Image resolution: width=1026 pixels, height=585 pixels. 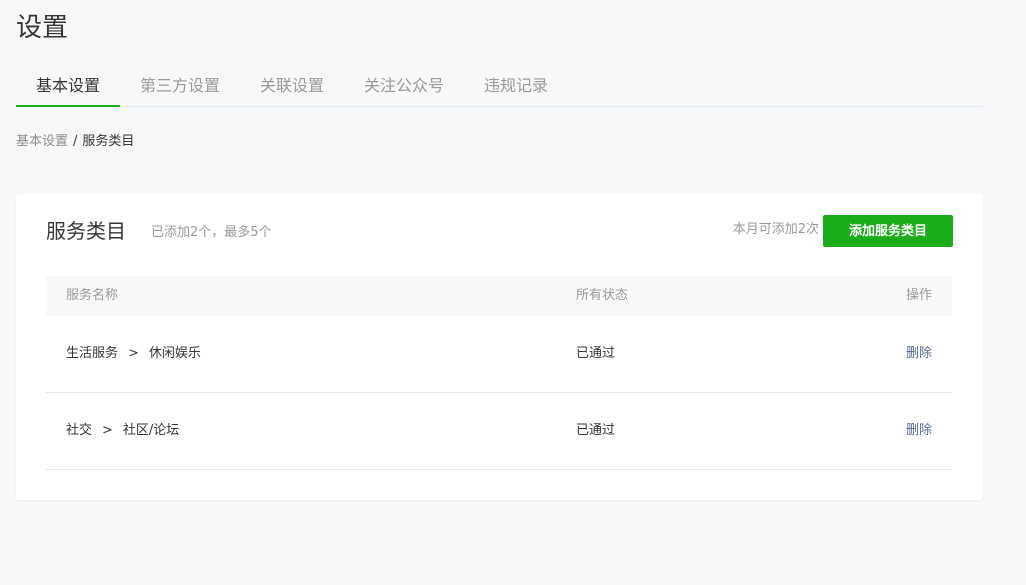 I want to click on breadcrumb: 基本设置 / 服务类目, so click(x=75, y=142).